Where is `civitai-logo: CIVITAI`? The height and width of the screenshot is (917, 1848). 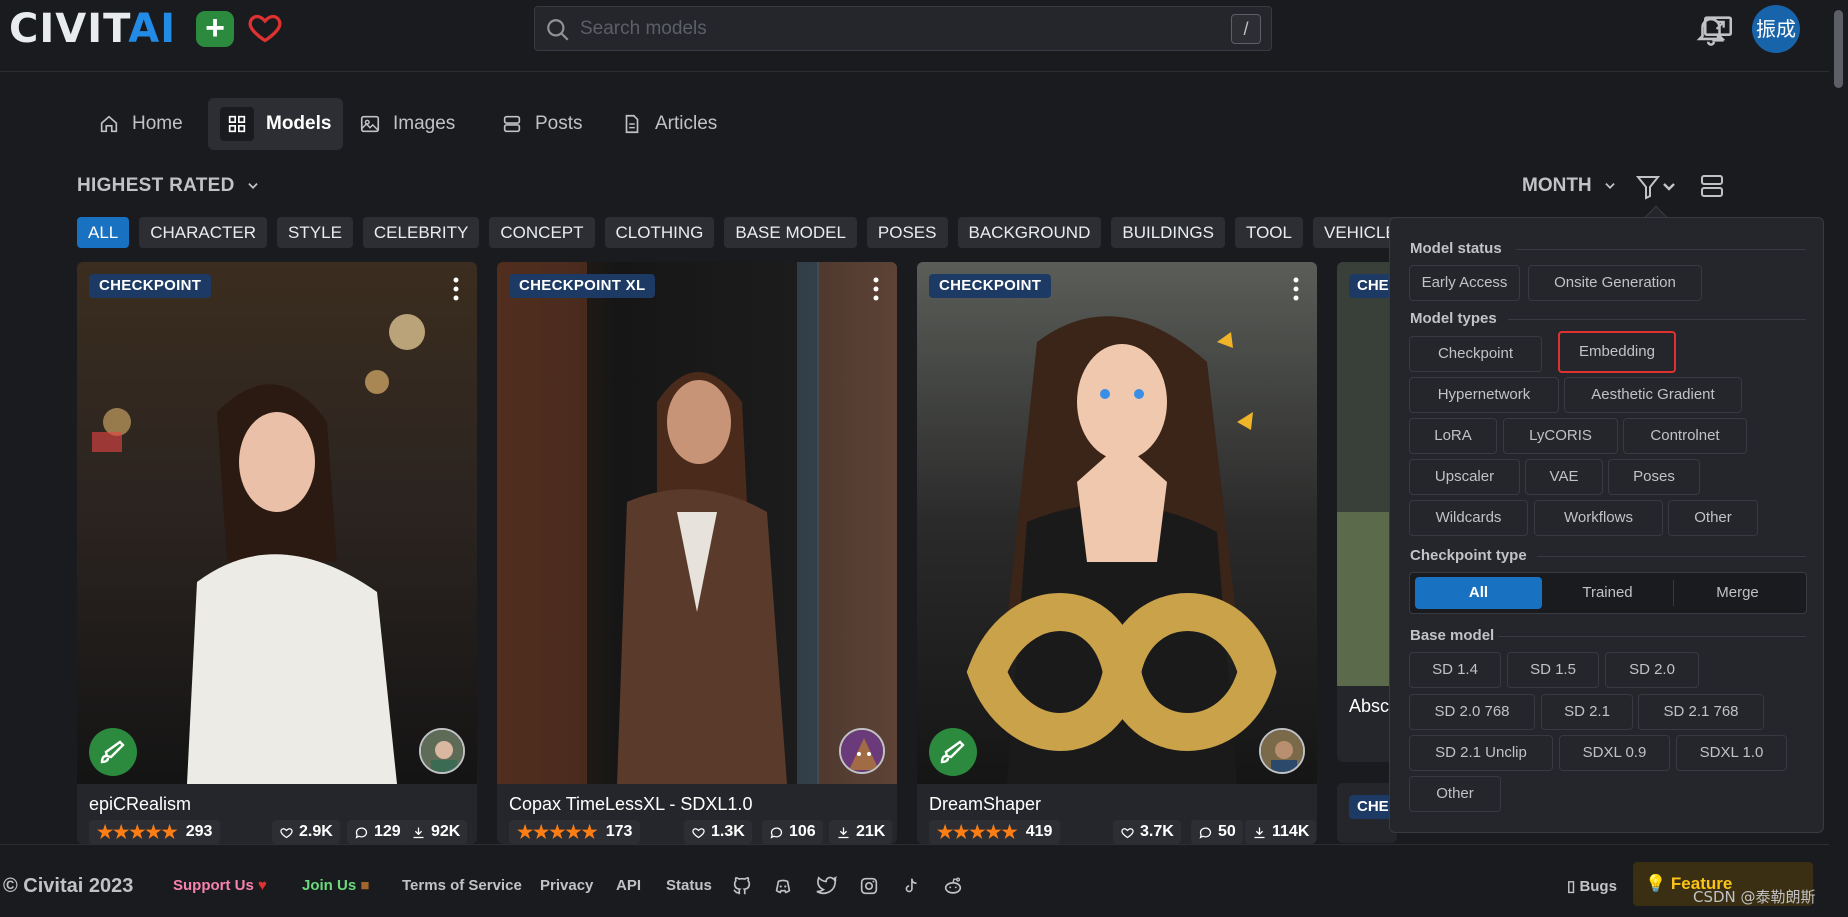 civitai-logo: CIVITAI is located at coordinates (92, 29).